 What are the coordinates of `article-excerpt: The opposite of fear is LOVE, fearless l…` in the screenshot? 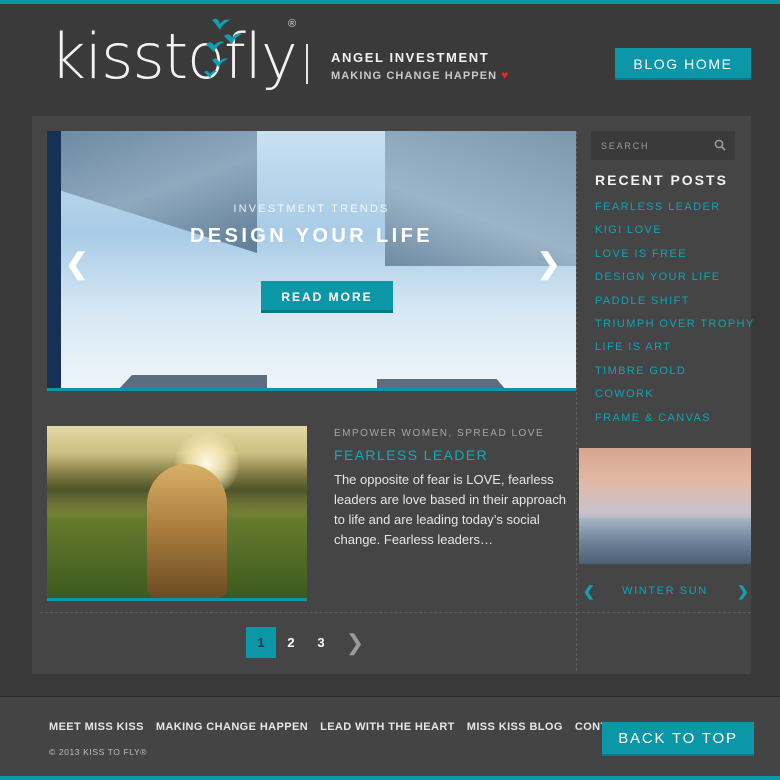 It's located at (450, 509).